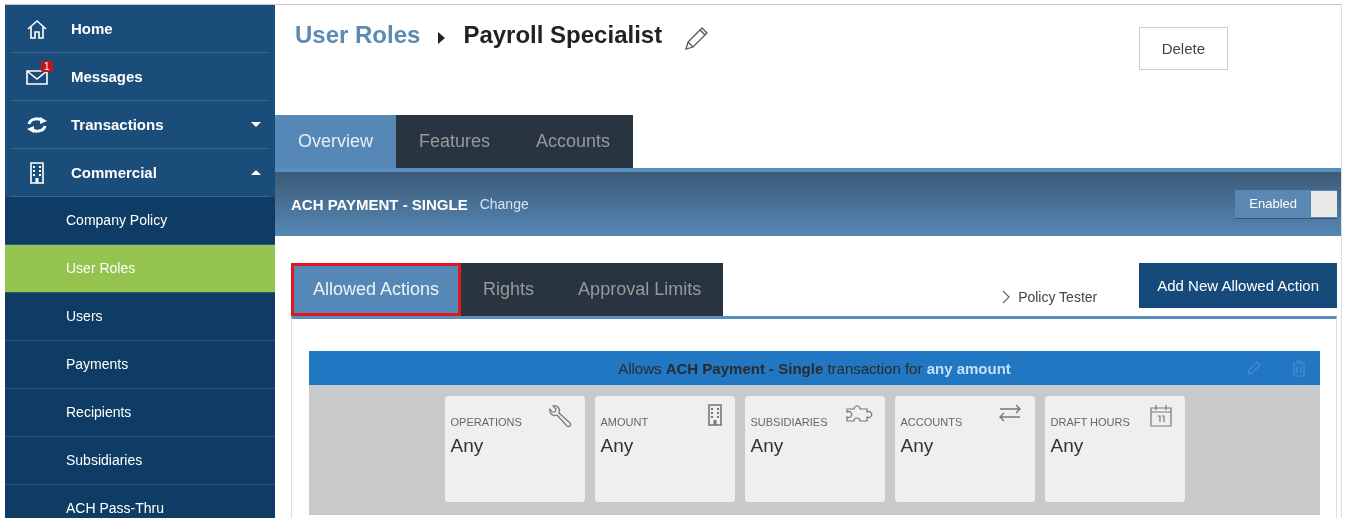  What do you see at coordinates (1238, 285) in the screenshot?
I see `add-action-button: Add New Allowed Action` at bounding box center [1238, 285].